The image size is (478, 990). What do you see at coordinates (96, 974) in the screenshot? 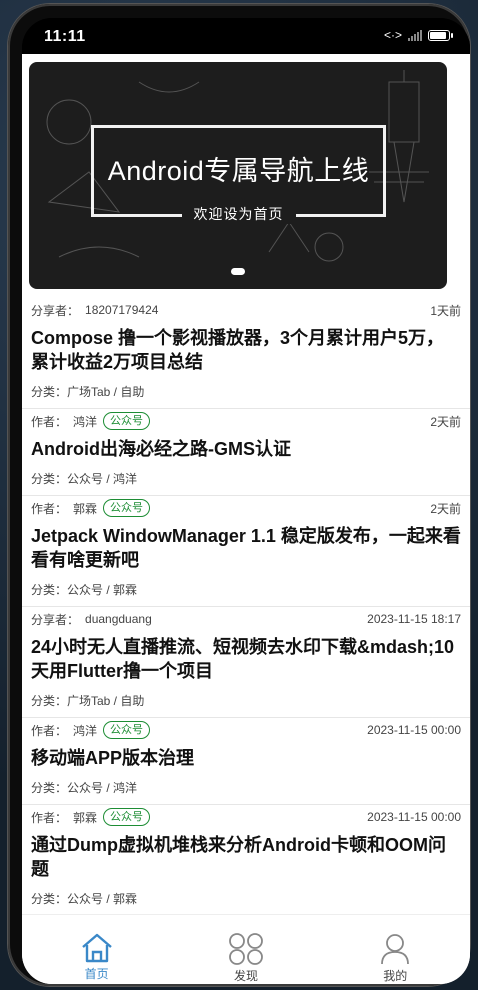
I see `tab-label: 首页` at bounding box center [96, 974].